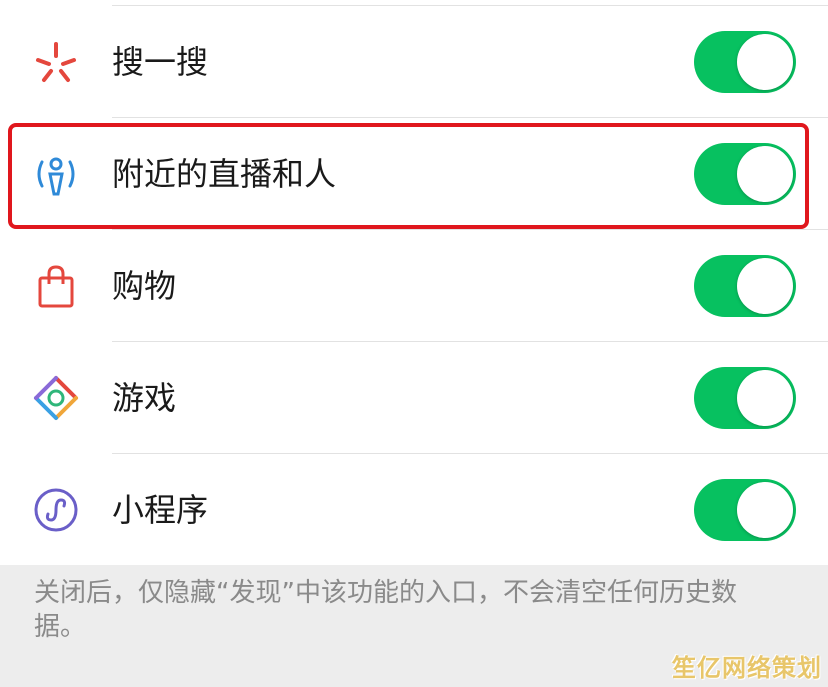  What do you see at coordinates (56, 286) in the screenshot?
I see `shopping-bag-icon` at bounding box center [56, 286].